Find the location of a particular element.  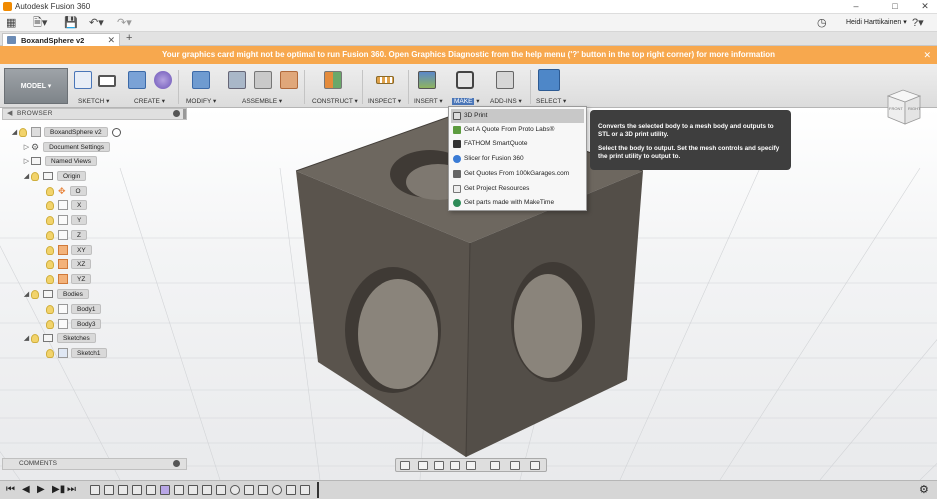

tree-named-views: ▷ Named Views is located at coordinates (59, 161).